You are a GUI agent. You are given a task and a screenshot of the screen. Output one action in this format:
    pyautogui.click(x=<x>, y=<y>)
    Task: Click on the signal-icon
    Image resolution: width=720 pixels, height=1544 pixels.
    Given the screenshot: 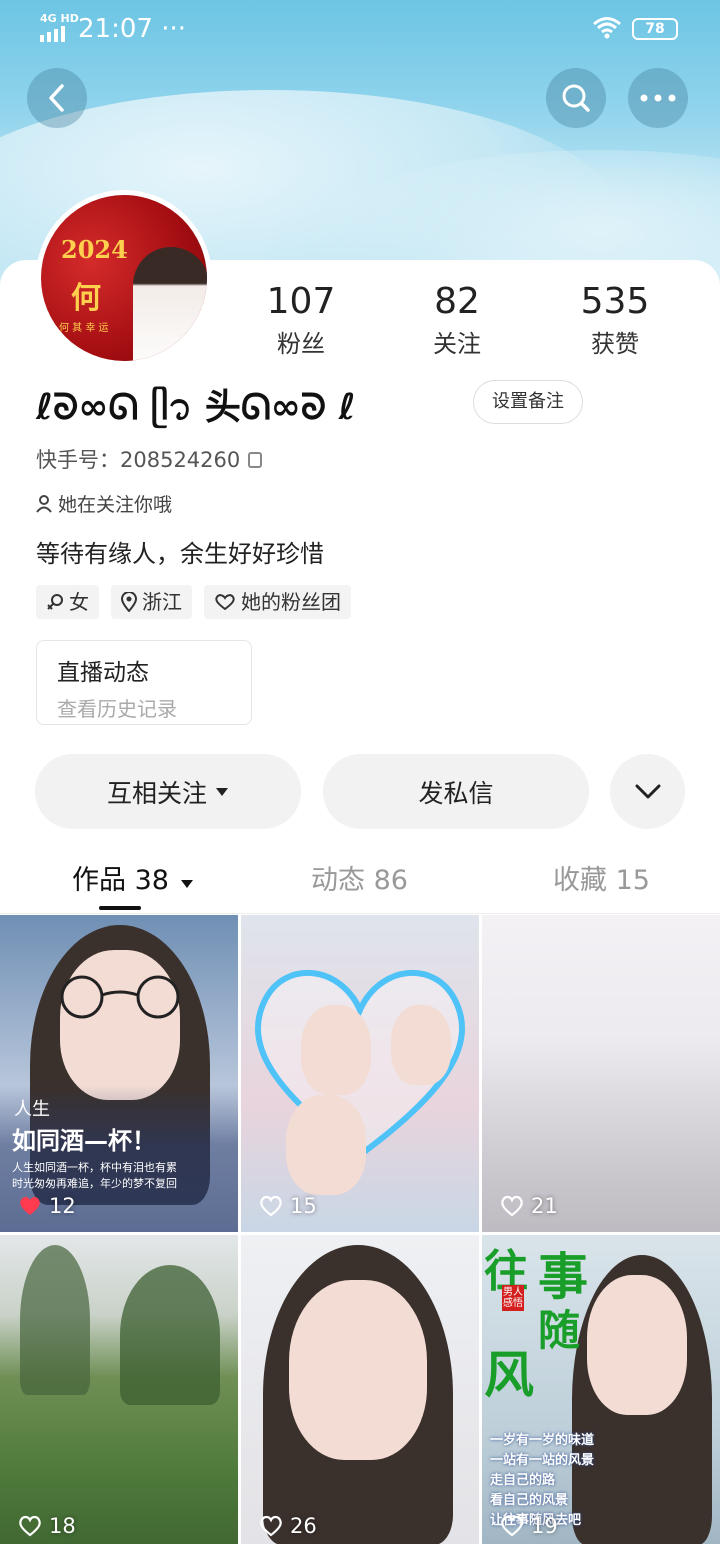 What is the action you would take?
    pyautogui.click(x=52, y=34)
    